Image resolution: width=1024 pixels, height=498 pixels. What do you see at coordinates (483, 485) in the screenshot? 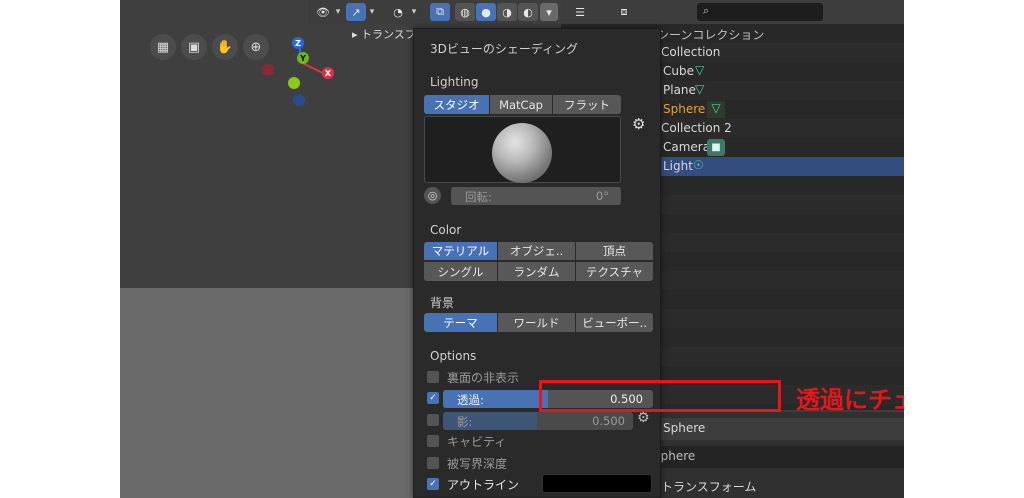
I see `outline-label: アウトライン` at bounding box center [483, 485].